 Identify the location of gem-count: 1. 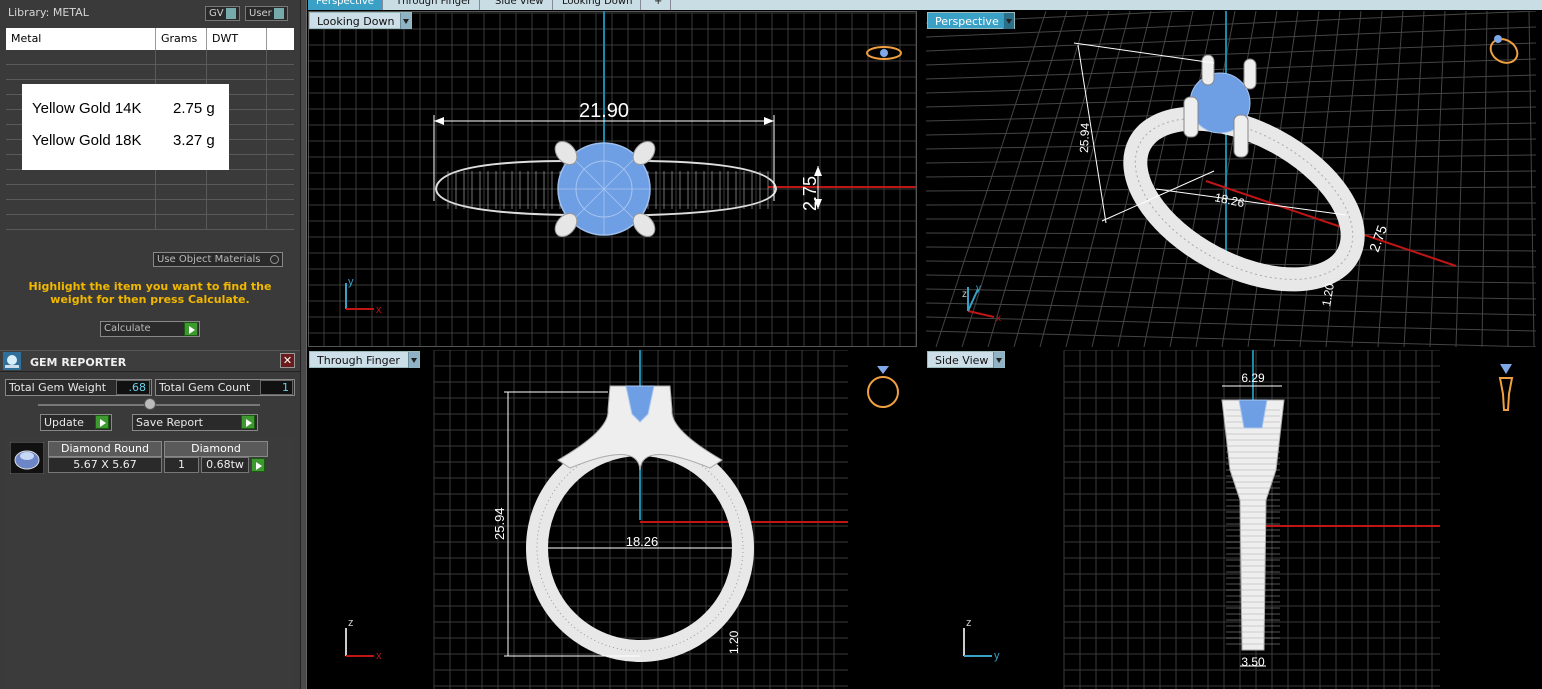
(181, 465).